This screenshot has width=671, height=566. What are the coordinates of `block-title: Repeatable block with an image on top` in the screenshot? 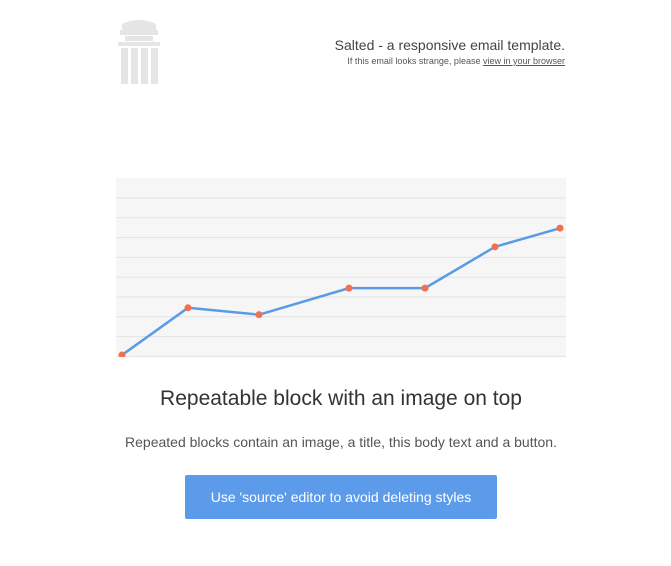 It's located at (341, 398).